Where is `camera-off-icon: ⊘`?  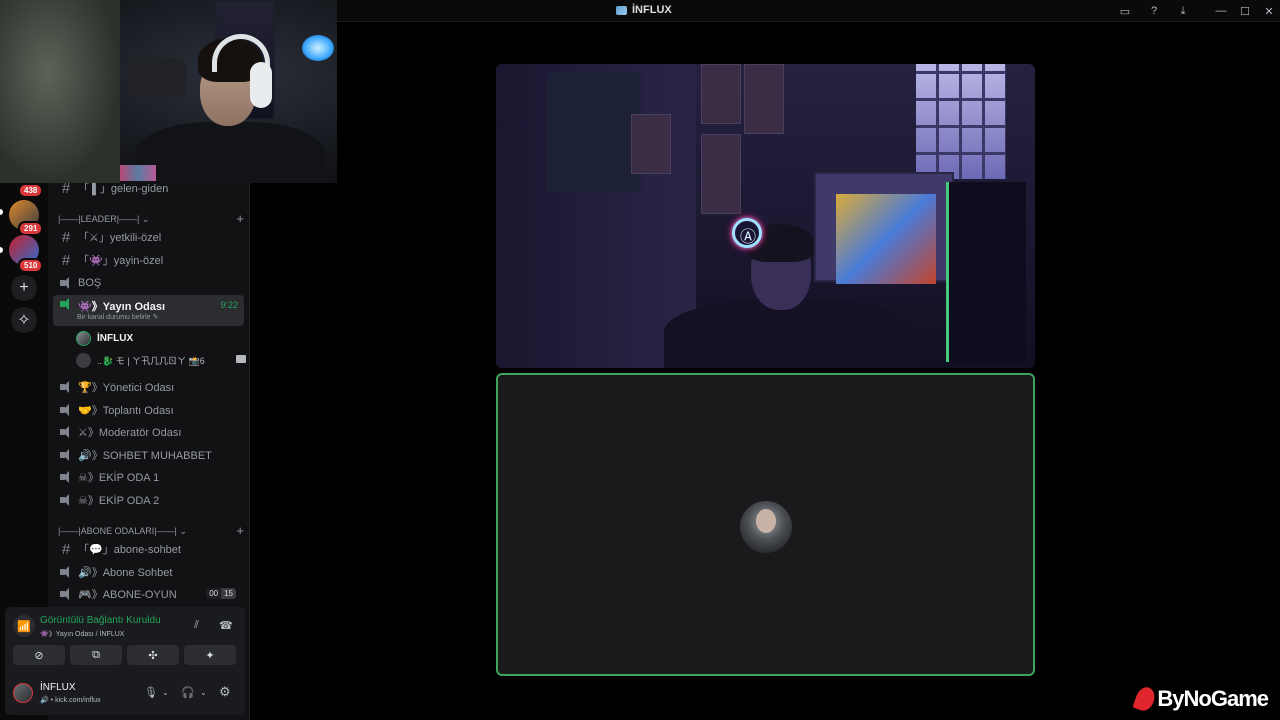
camera-off-icon: ⊘ is located at coordinates (39, 655).